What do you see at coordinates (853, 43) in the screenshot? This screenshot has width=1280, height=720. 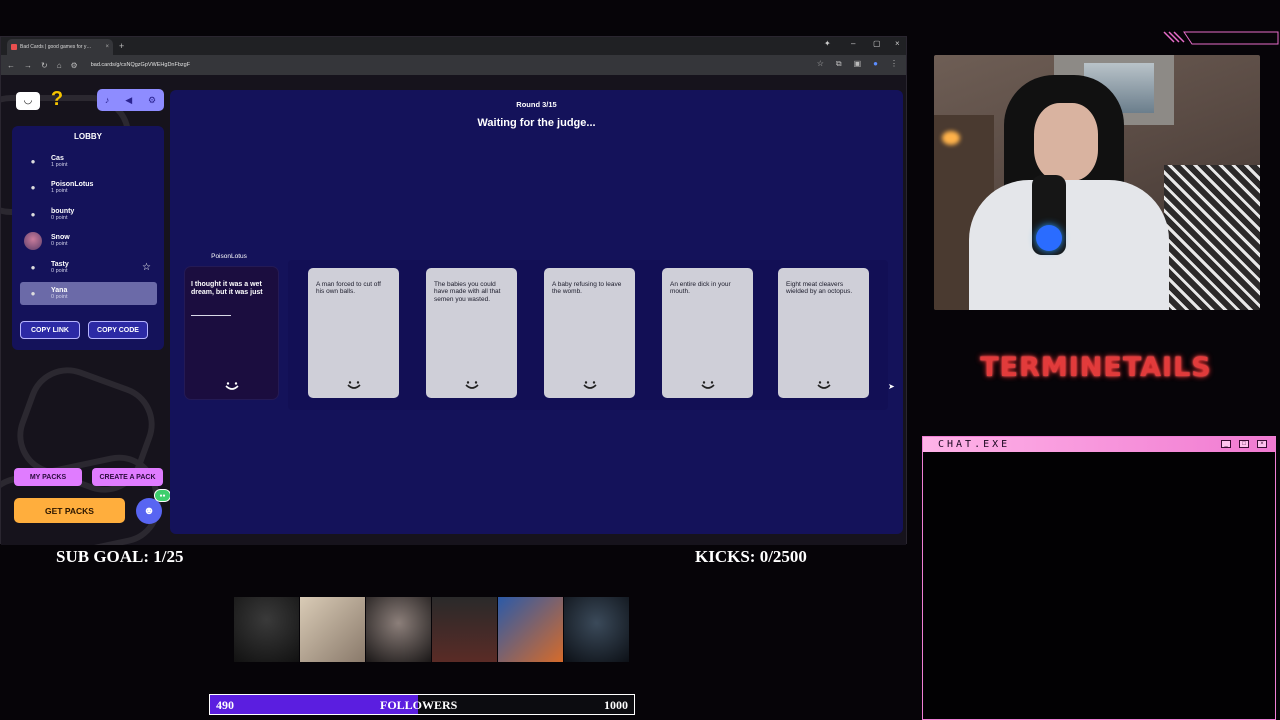 I see `minimize-icon: –` at bounding box center [853, 43].